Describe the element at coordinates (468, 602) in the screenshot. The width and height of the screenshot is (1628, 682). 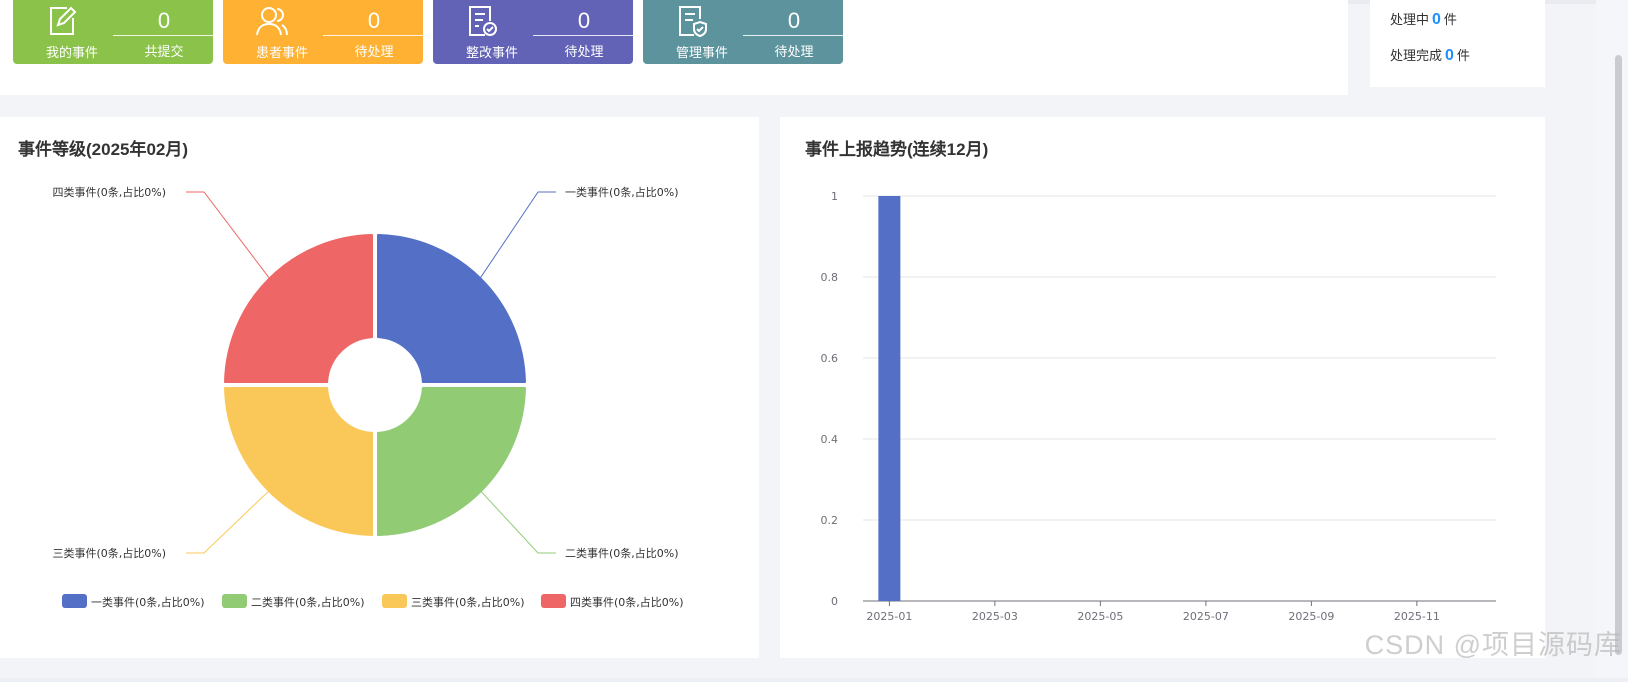
I see `legend-label: 三类事件(0条,占比0%)` at that location.